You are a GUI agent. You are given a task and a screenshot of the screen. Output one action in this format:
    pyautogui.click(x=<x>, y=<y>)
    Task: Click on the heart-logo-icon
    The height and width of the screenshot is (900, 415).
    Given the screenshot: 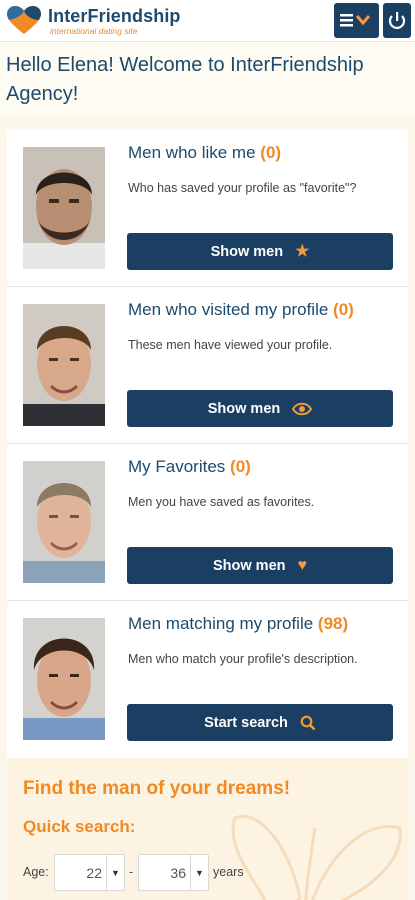 What is the action you would take?
    pyautogui.click(x=24, y=21)
    